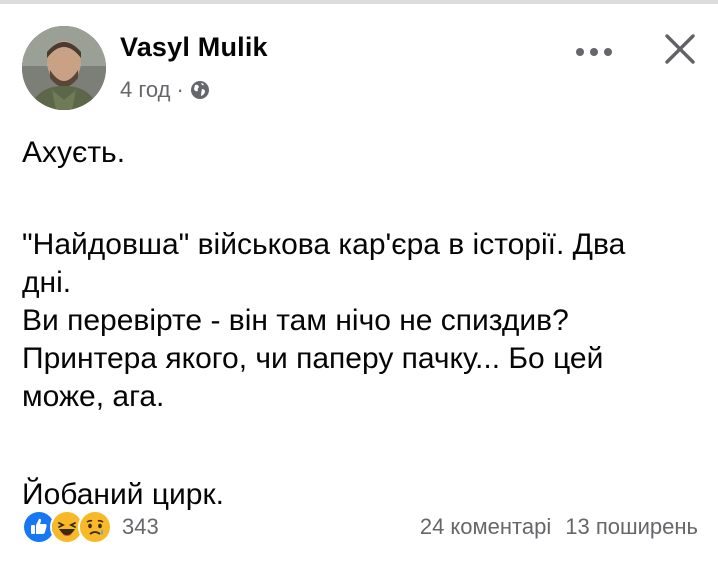 This screenshot has height=571, width=718. What do you see at coordinates (140, 526) in the screenshot?
I see `reaction-count: 343` at bounding box center [140, 526].